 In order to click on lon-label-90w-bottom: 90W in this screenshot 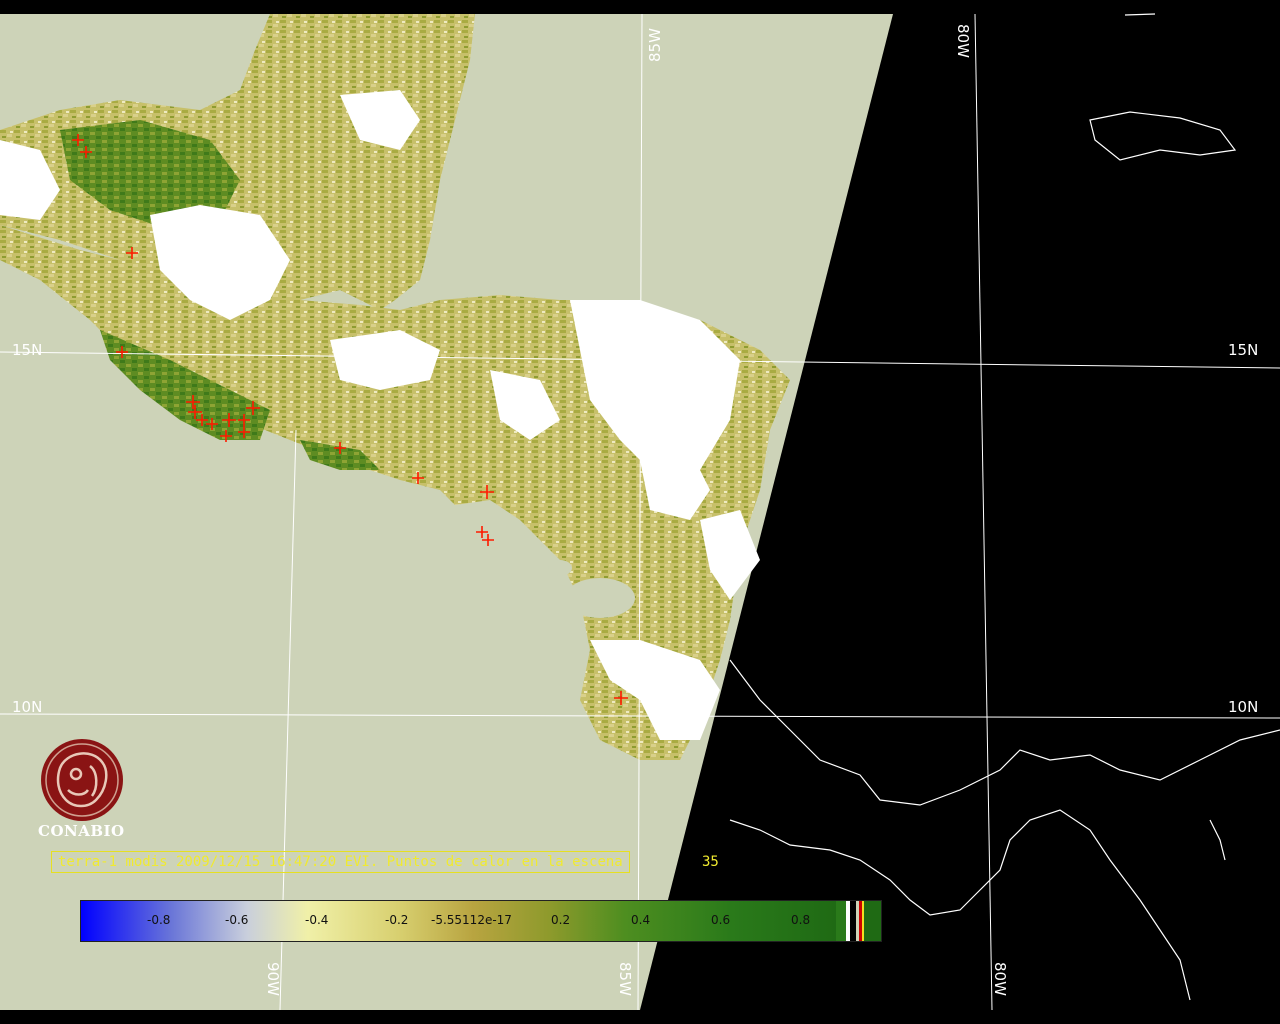, I will do `click(273, 979)`.